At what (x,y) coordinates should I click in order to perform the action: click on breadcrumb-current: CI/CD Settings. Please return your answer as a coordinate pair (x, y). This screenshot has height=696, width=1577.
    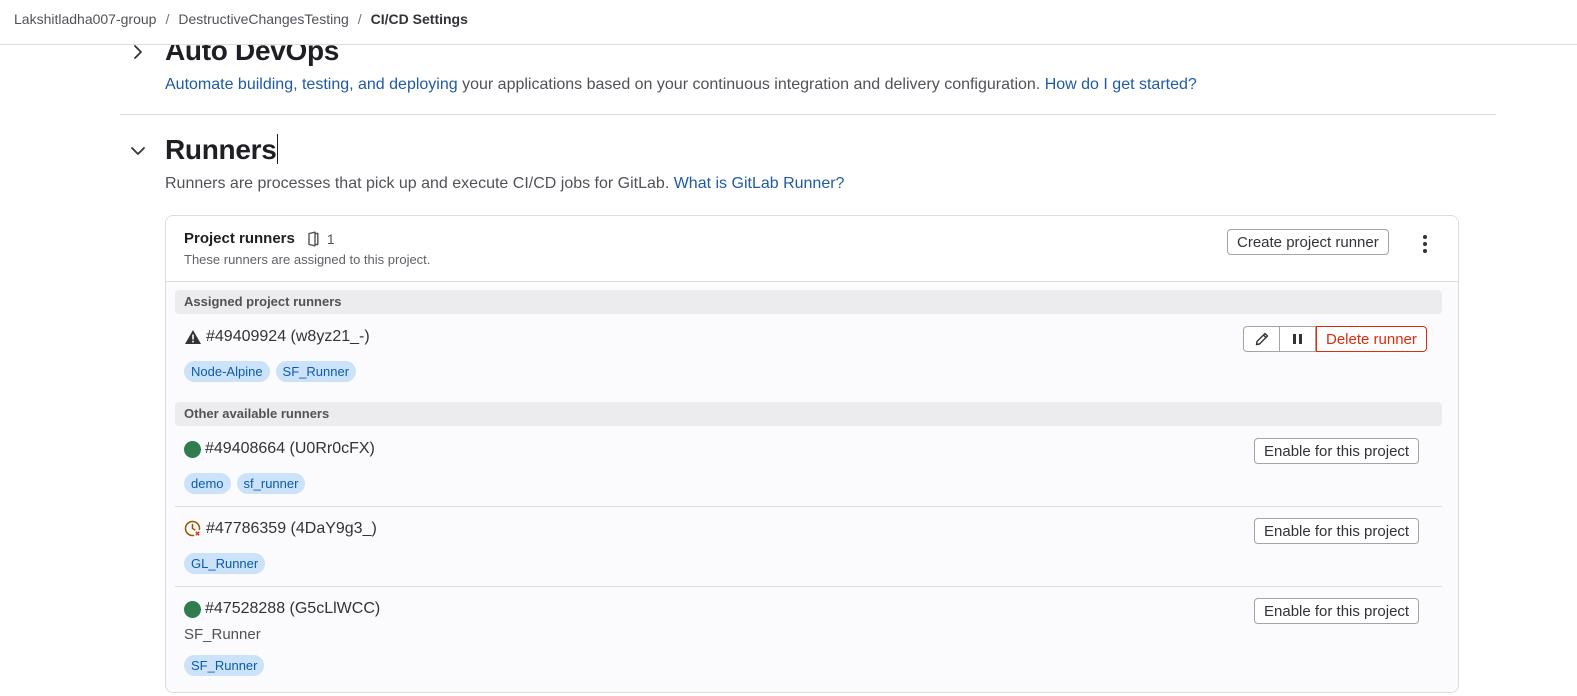
    Looking at the image, I should click on (419, 19).